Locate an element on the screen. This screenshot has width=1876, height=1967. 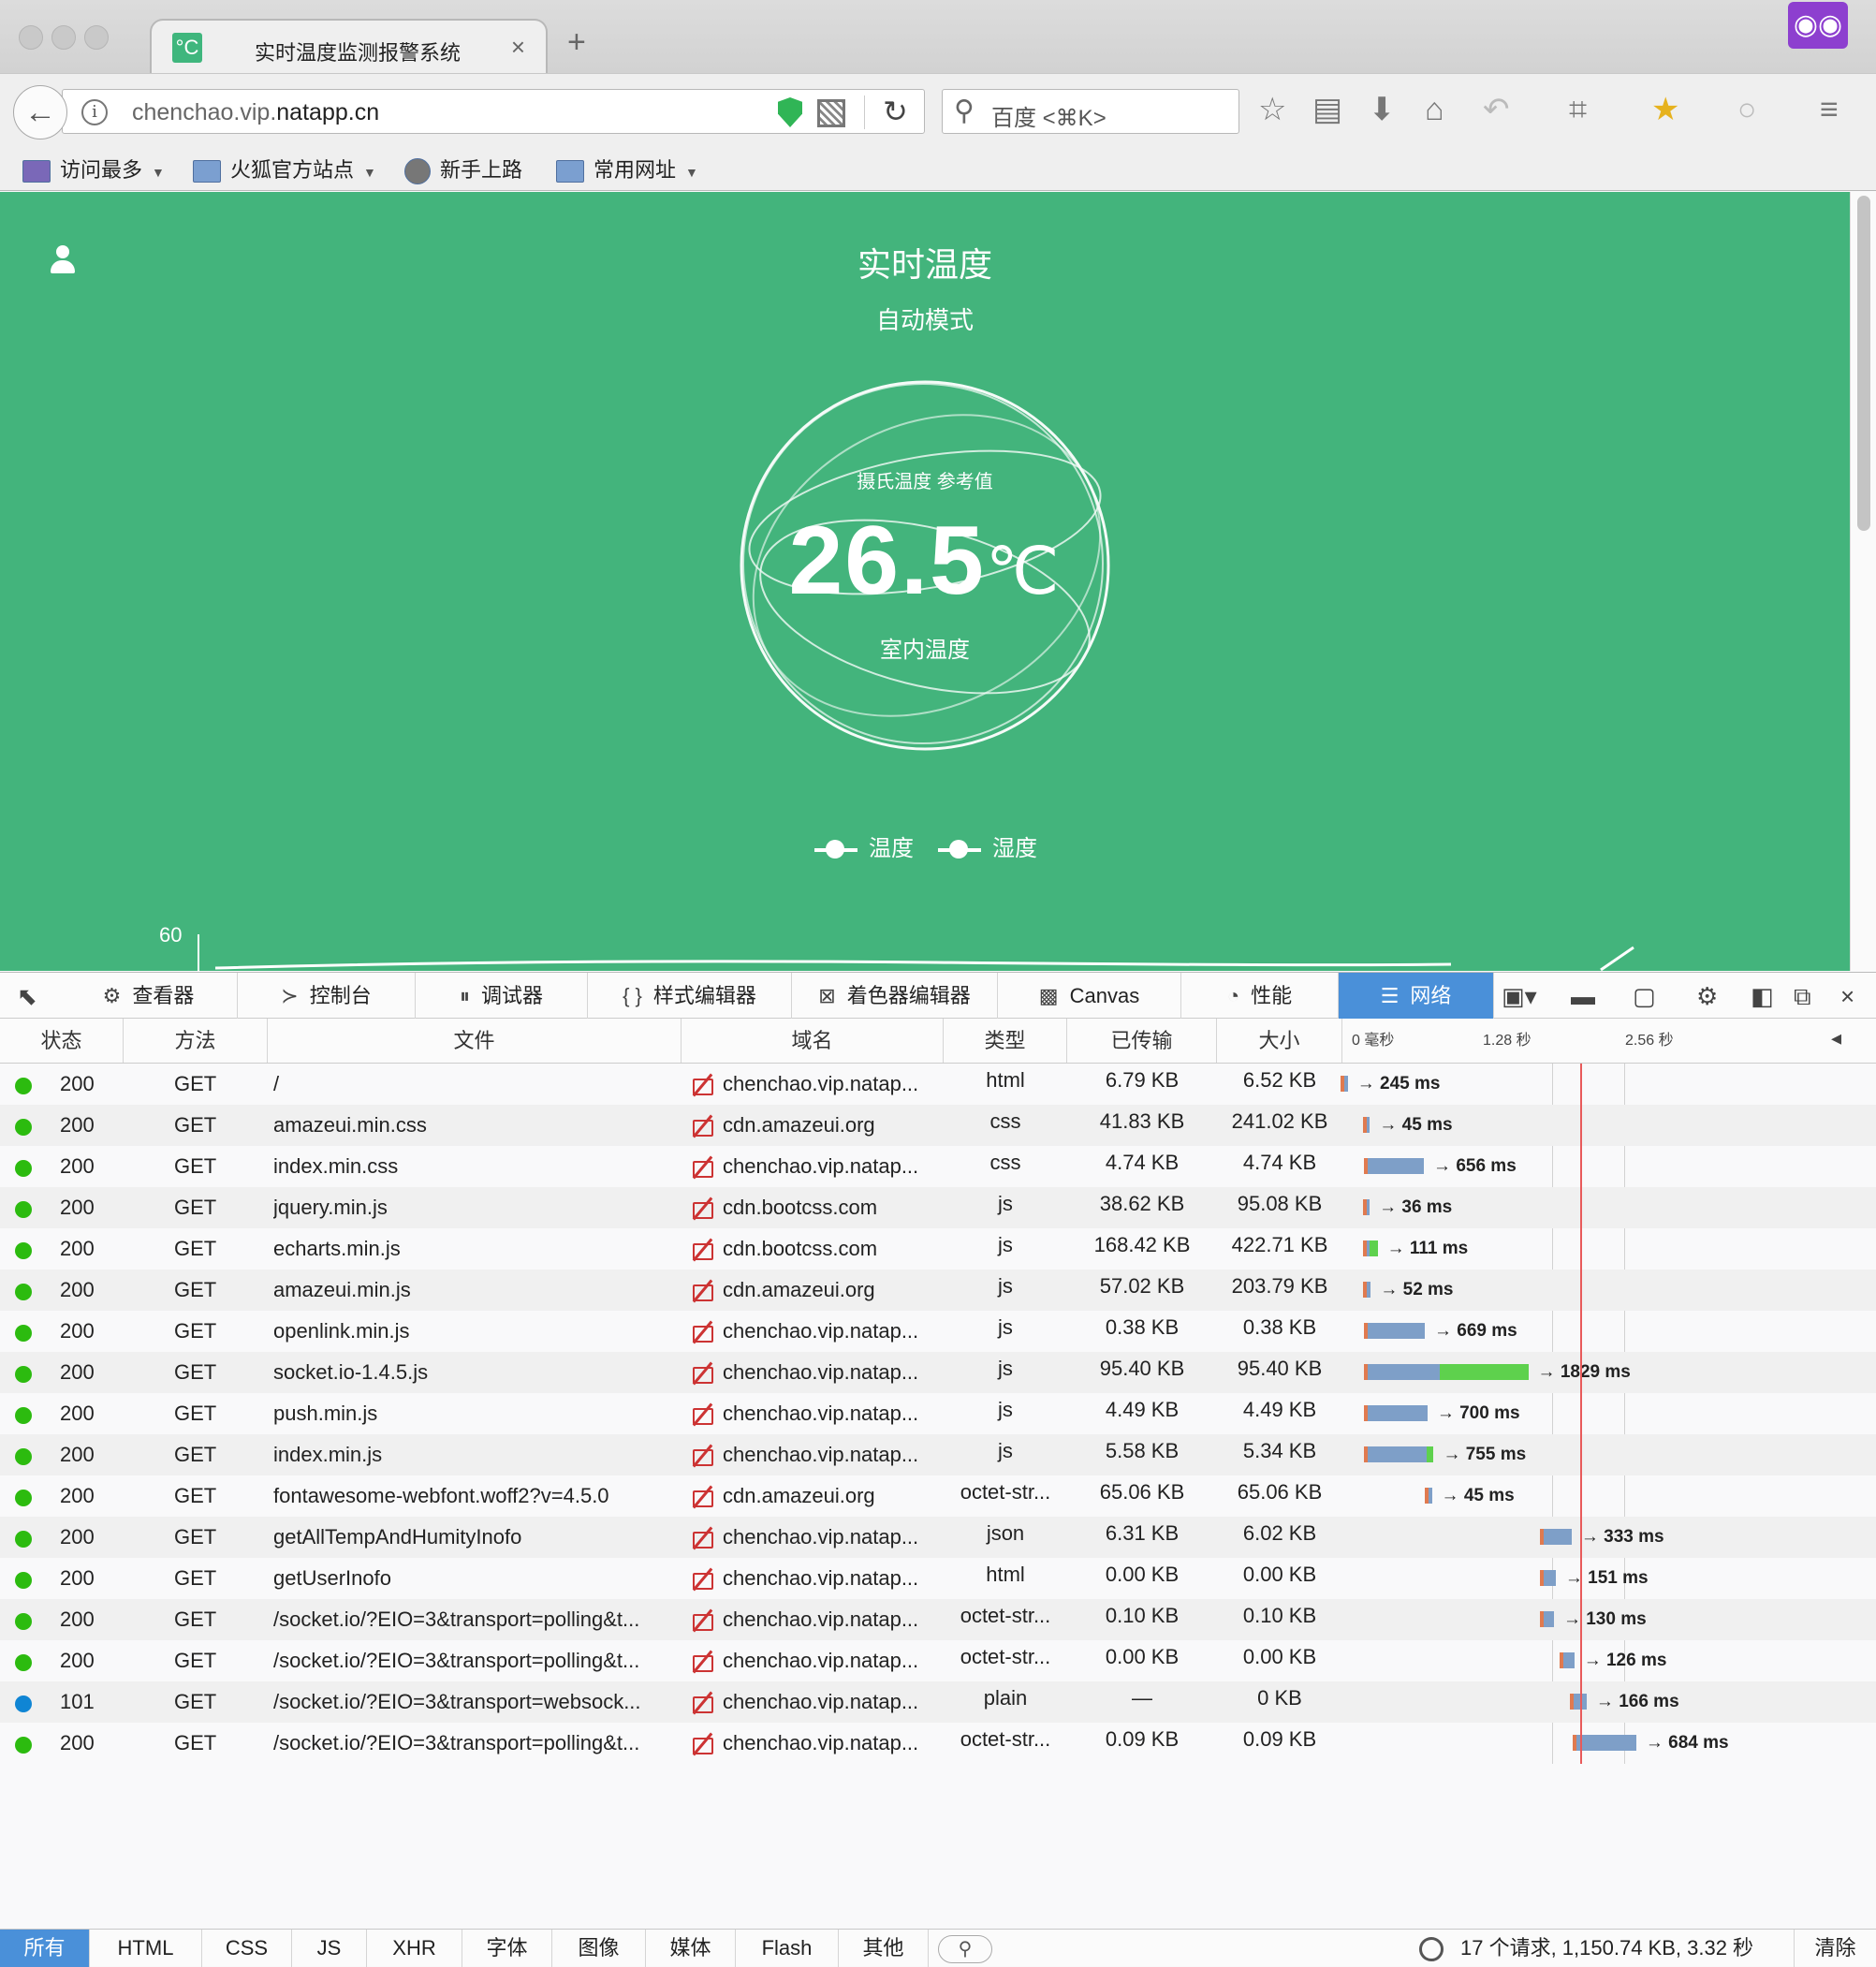
layout-toggle-icon: ▣▾ is located at coordinates (1519, 996).